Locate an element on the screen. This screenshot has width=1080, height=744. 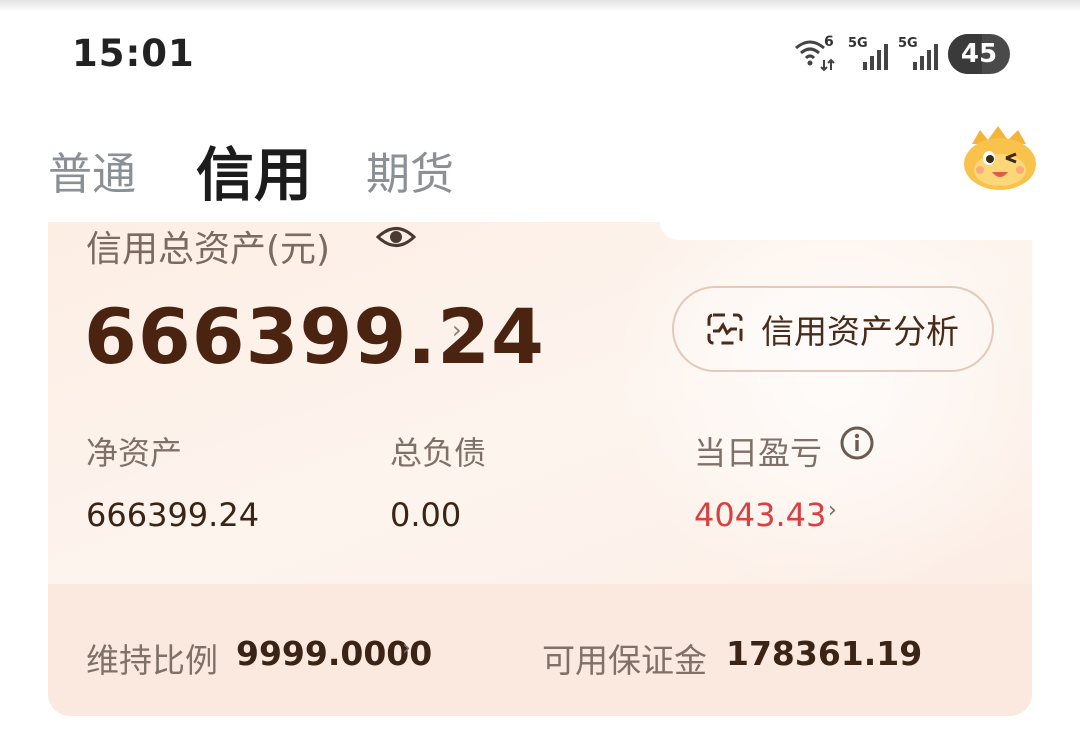
total-assets-value: 666399.24 is located at coordinates (314, 336).